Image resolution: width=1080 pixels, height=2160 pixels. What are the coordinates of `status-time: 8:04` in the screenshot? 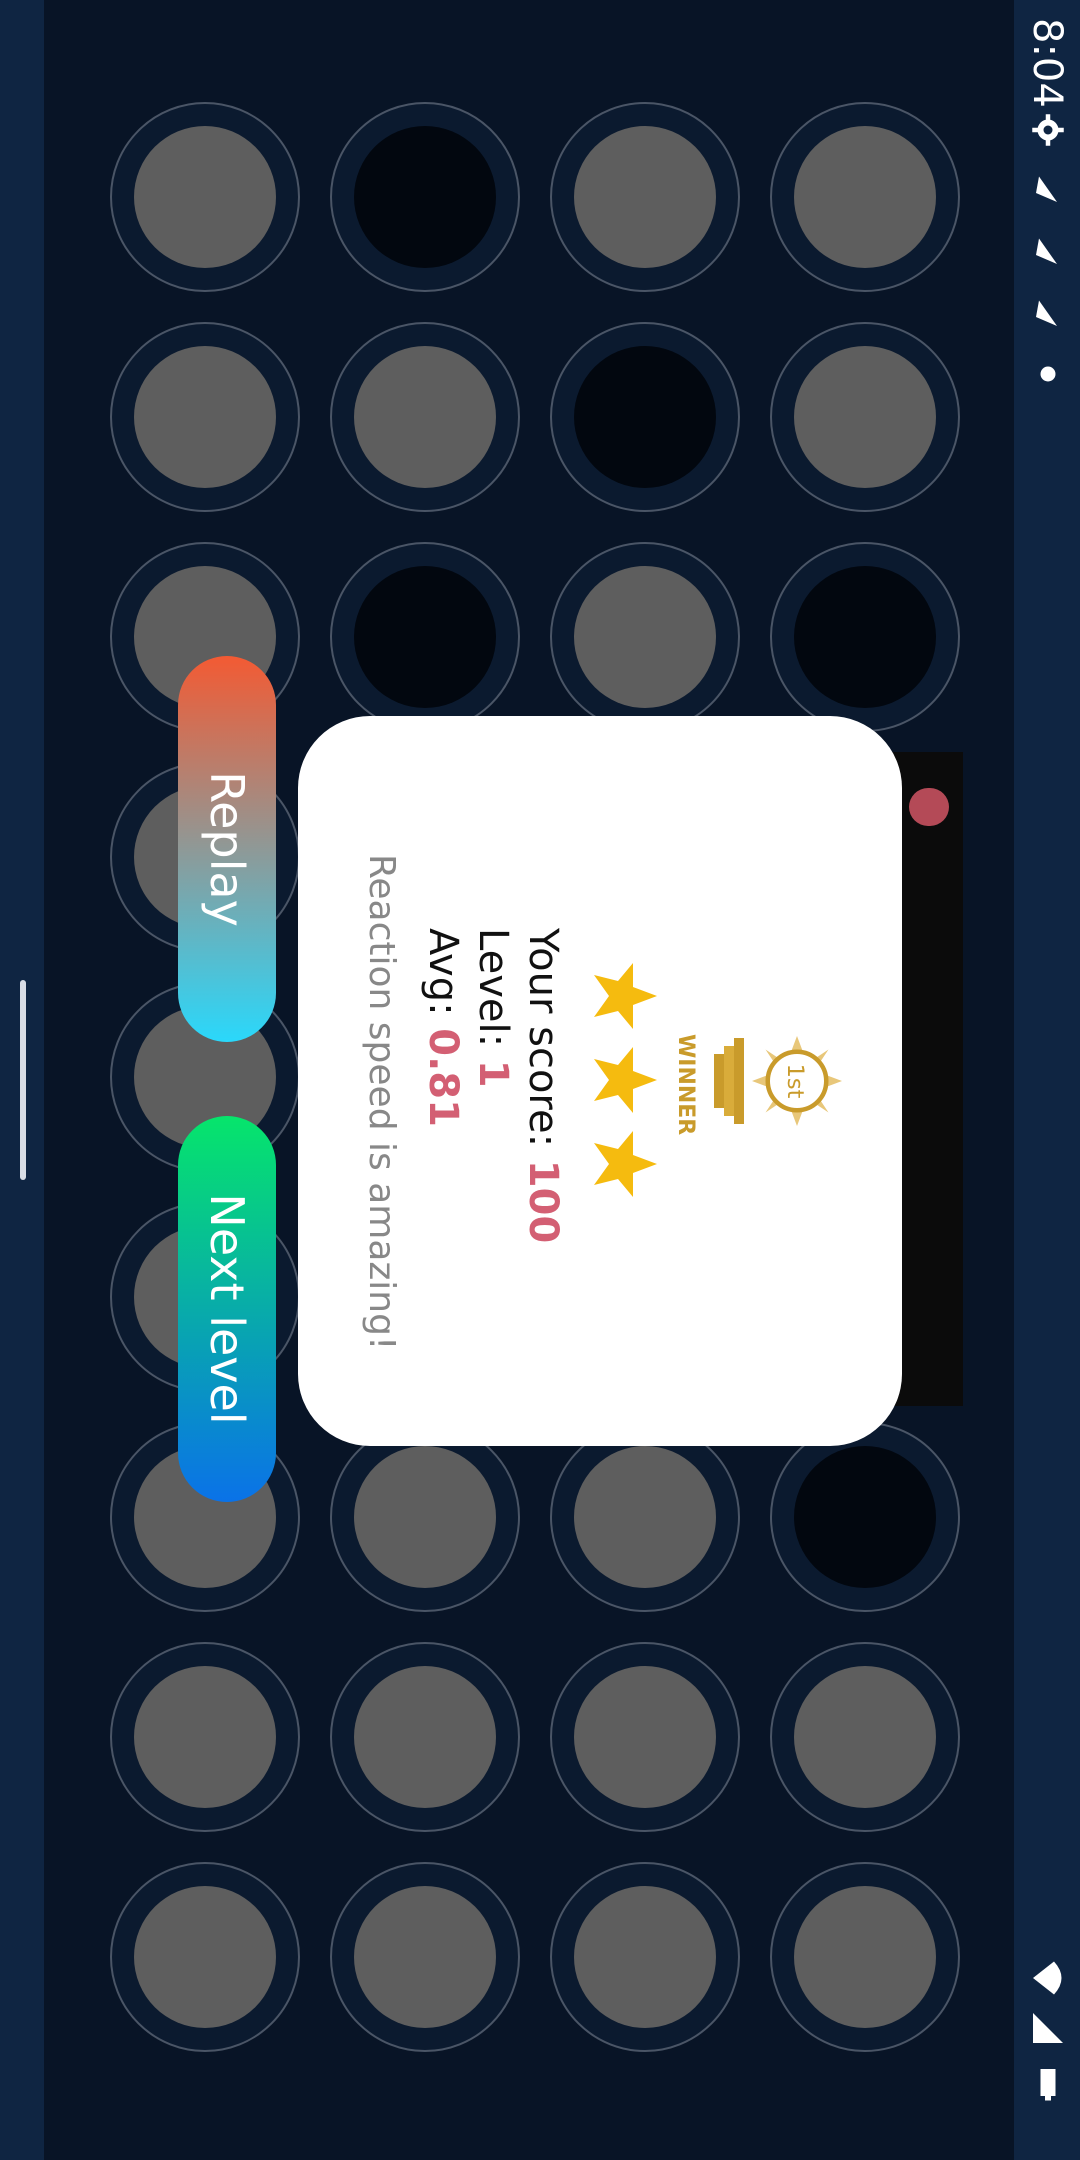 It's located at (1047, 63).